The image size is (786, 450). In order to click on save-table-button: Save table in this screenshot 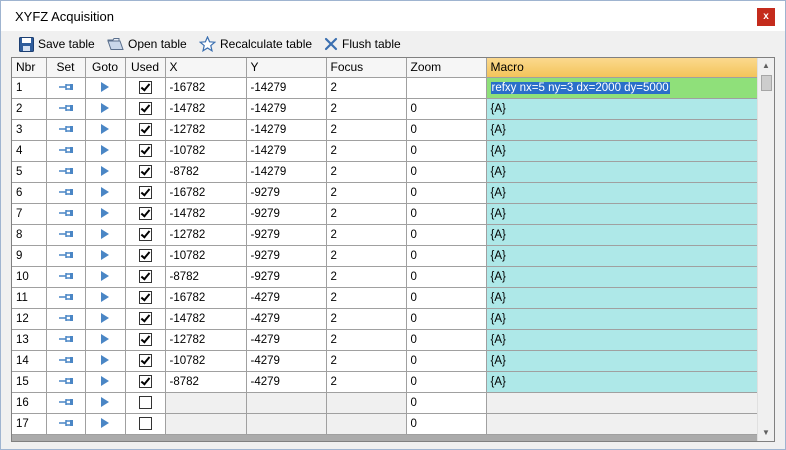, I will do `click(57, 44)`.